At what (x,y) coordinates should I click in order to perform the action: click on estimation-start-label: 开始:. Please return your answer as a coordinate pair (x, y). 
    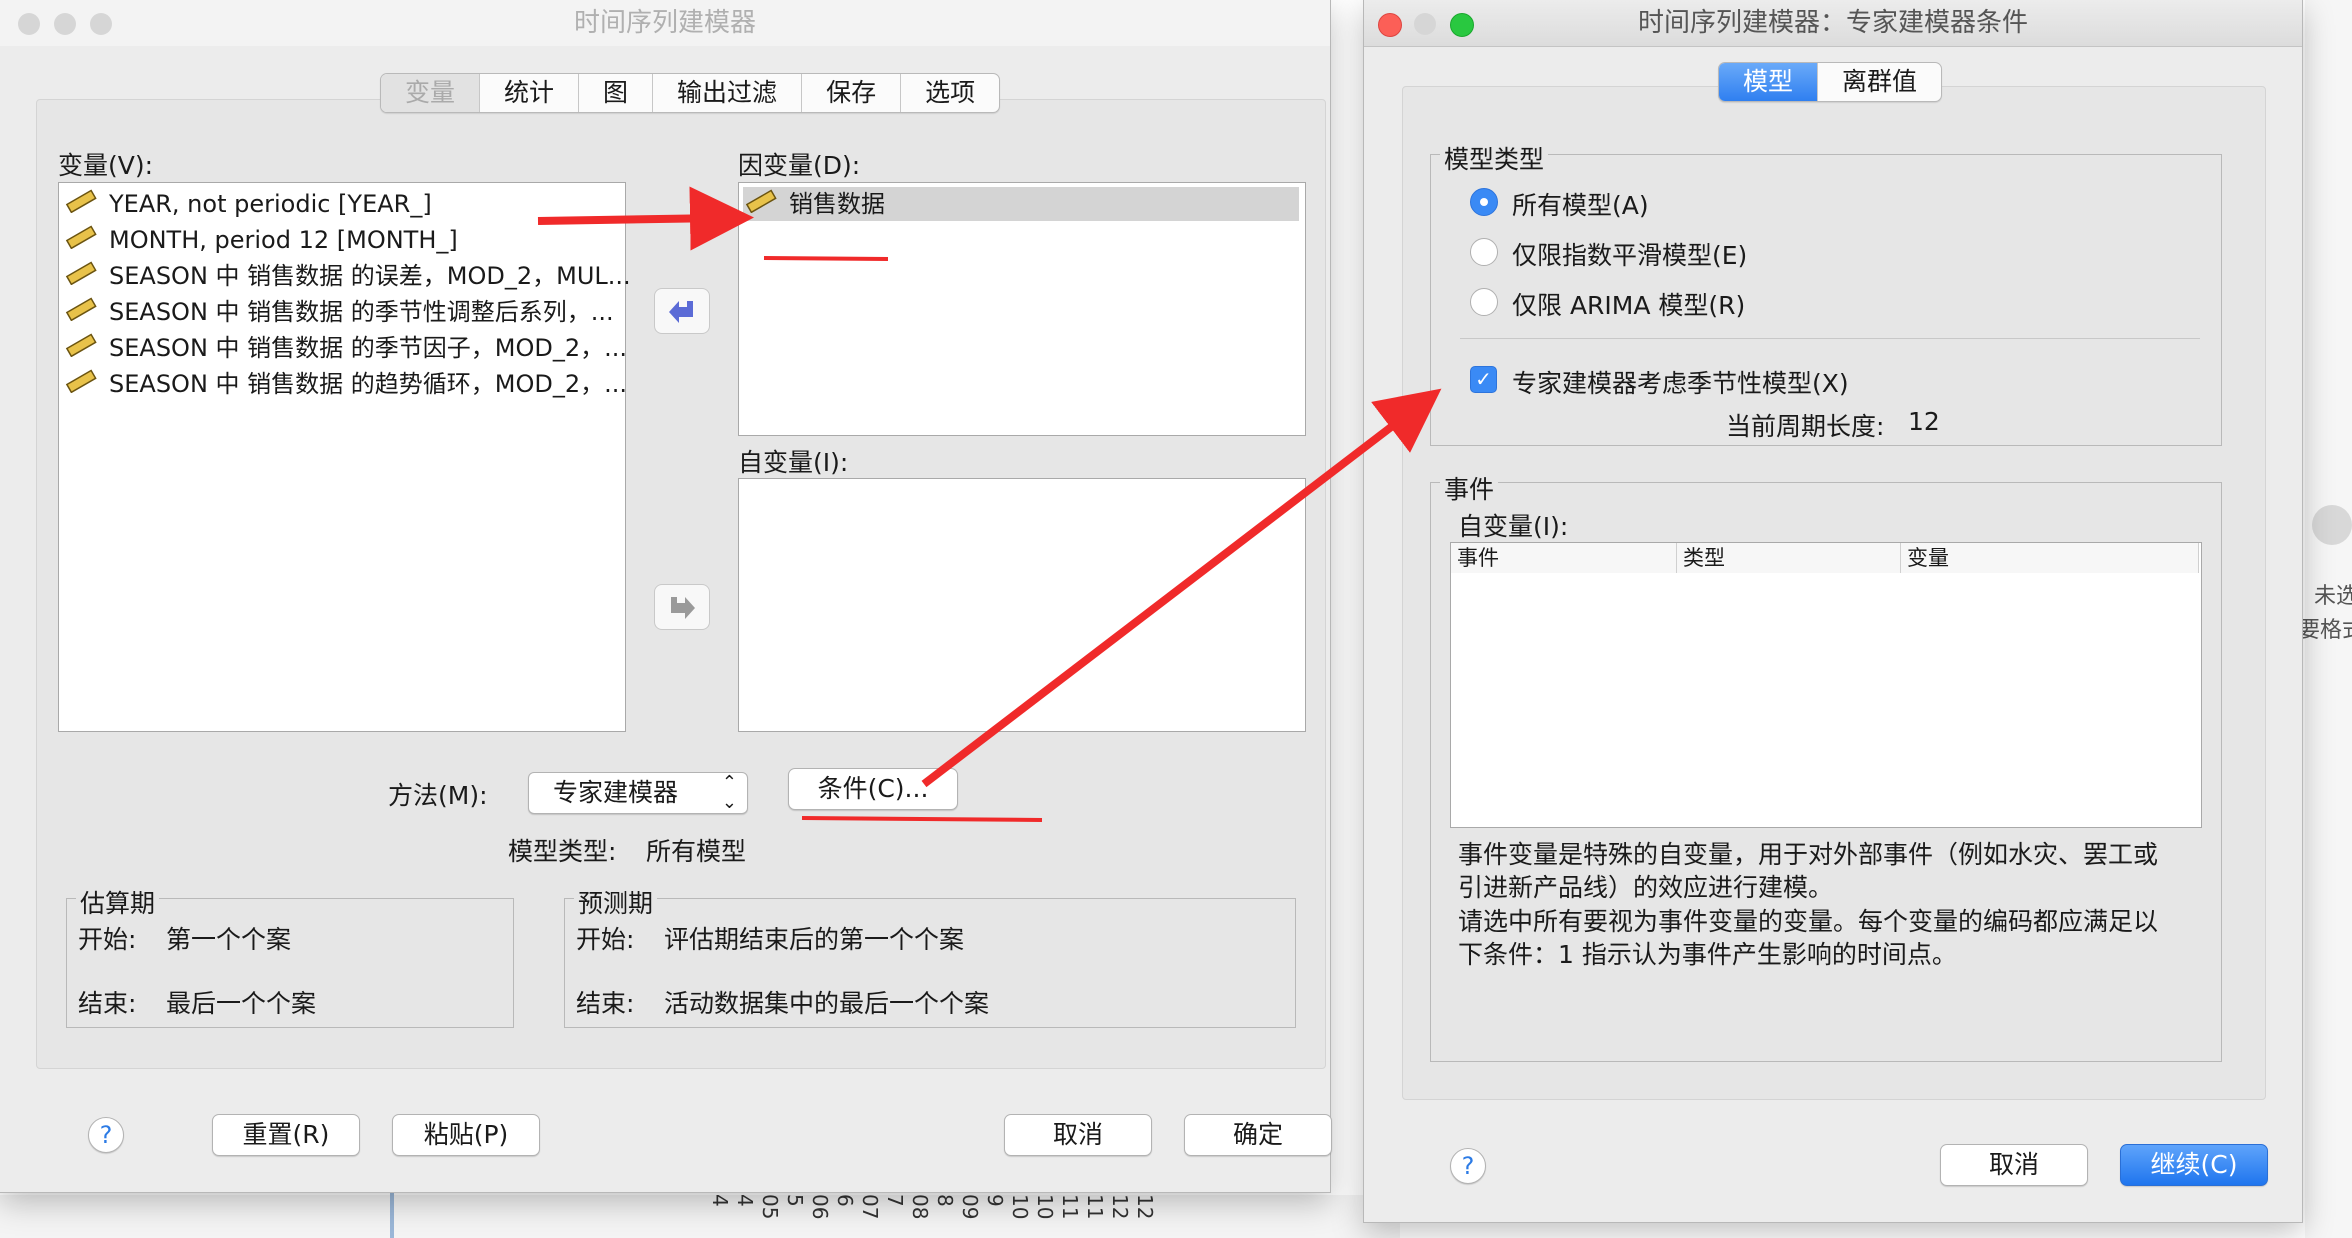
    Looking at the image, I should click on (107, 939).